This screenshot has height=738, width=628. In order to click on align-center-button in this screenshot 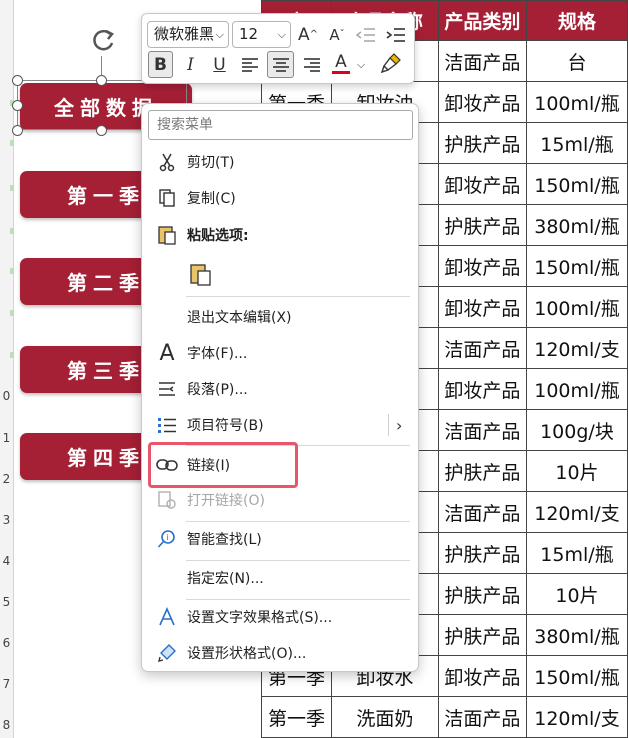, I will do `click(280, 64)`.